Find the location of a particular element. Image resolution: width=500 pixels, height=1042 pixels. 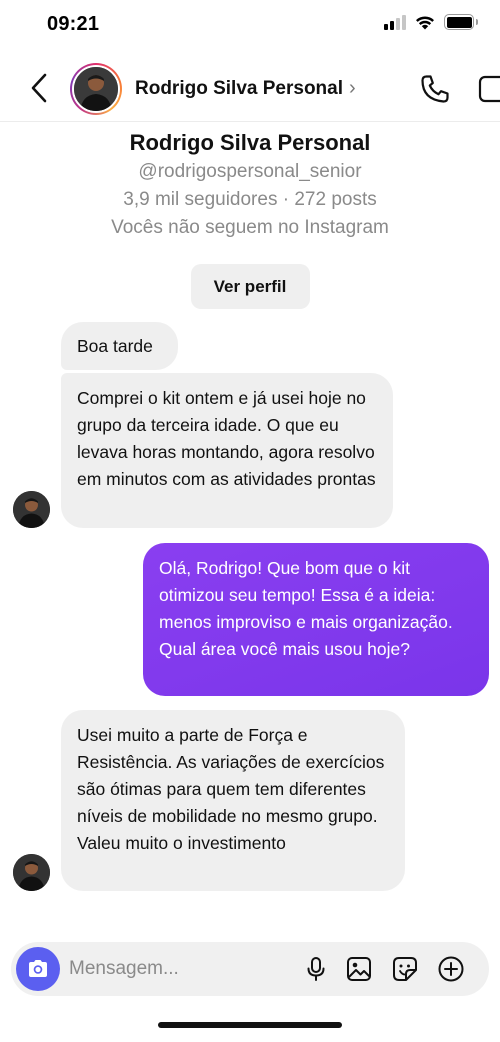

message-composer is located at coordinates (250, 969).